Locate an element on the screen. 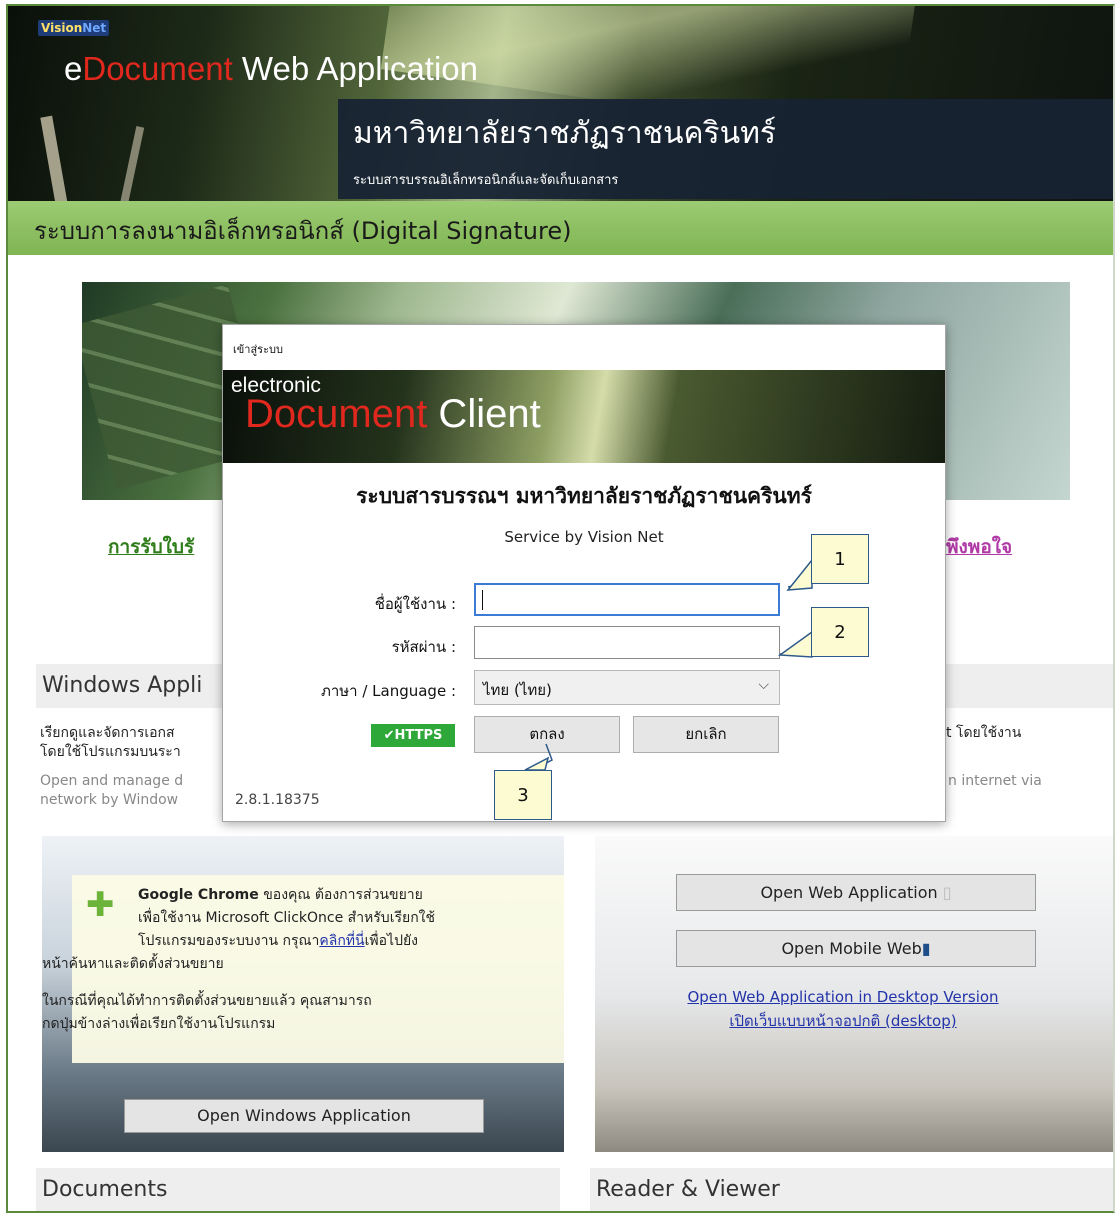 The height and width of the screenshot is (1215, 1117). satisfaction-link: พึงพอใจ is located at coordinates (979, 547).